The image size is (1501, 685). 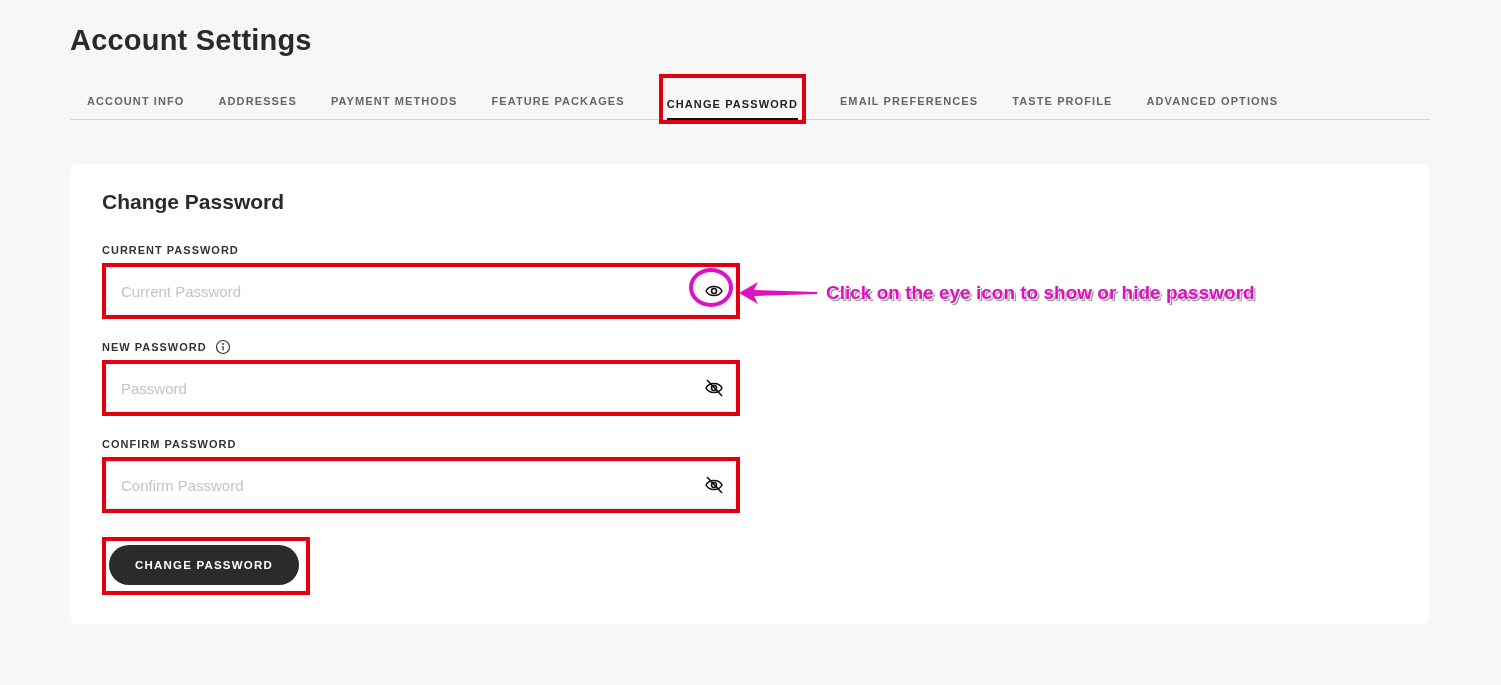 What do you see at coordinates (558, 106) in the screenshot?
I see `settings-tab: FEATURE PACKAGES` at bounding box center [558, 106].